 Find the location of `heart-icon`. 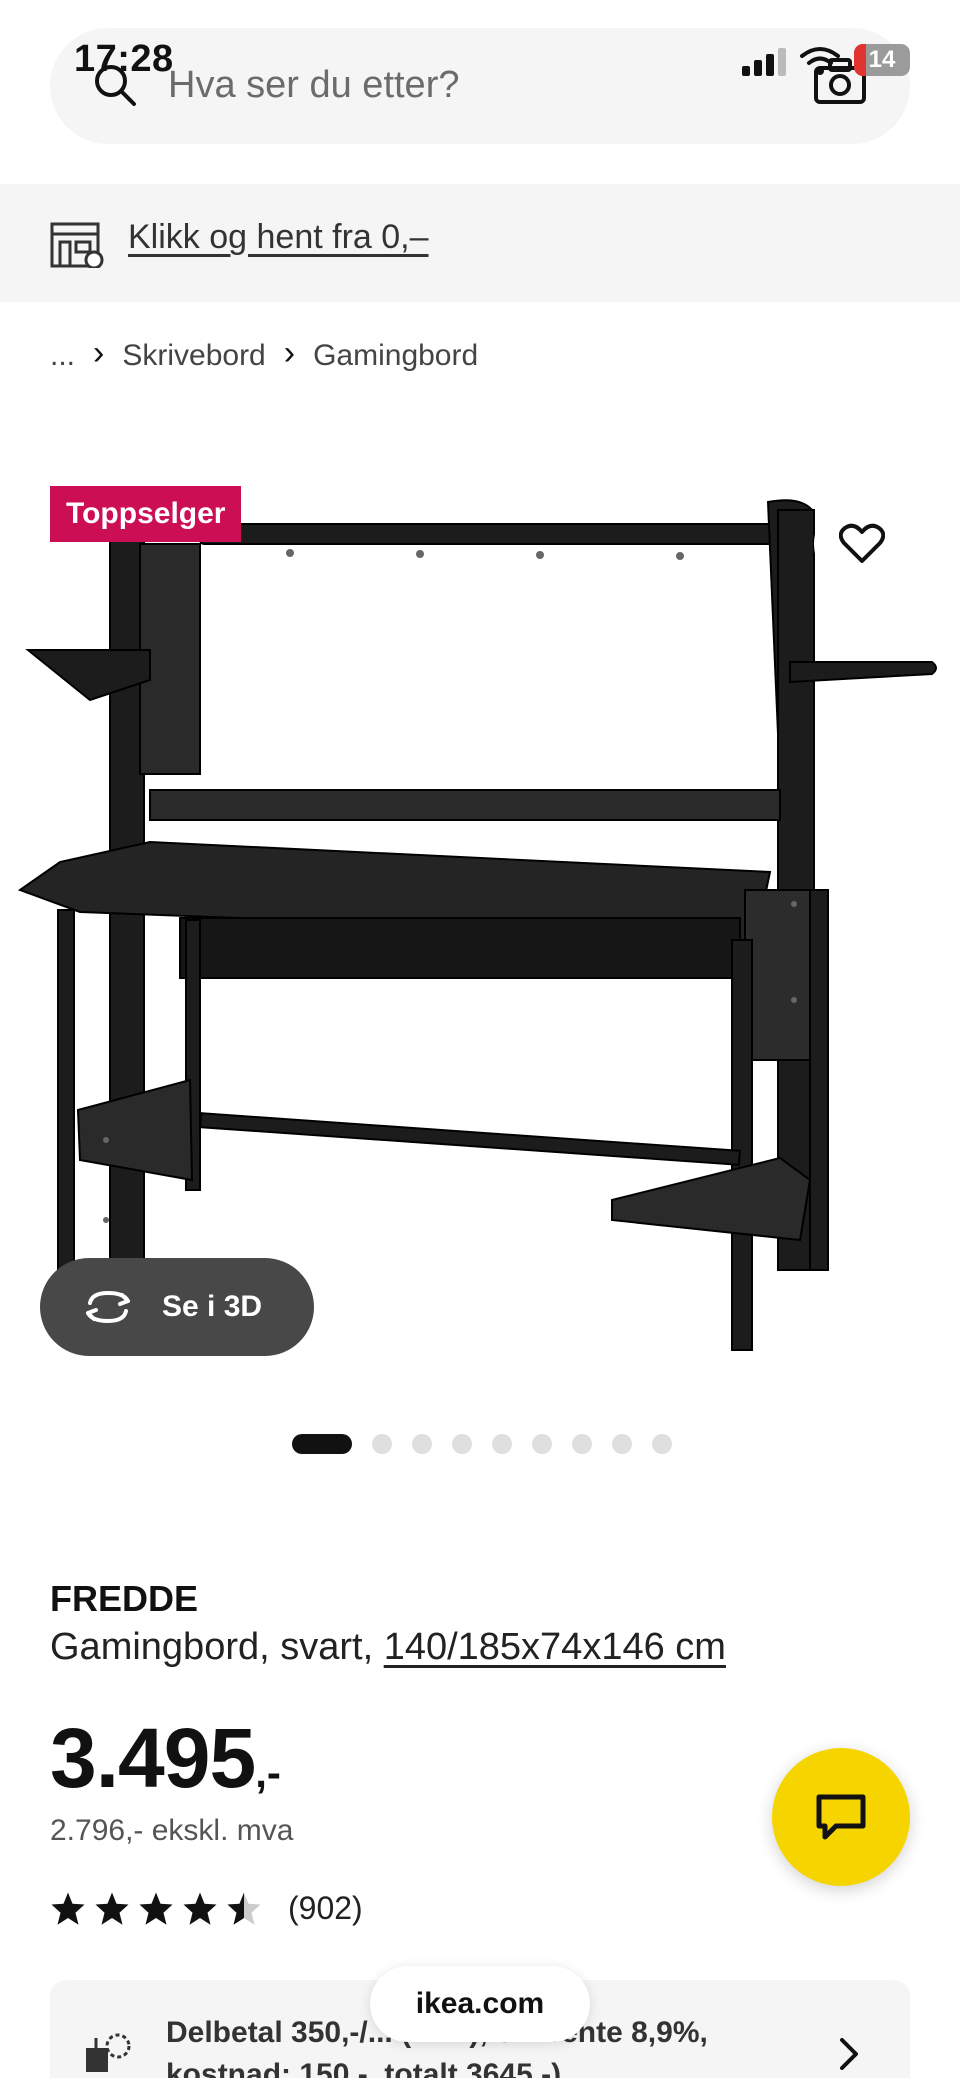

heart-icon is located at coordinates (862, 543).